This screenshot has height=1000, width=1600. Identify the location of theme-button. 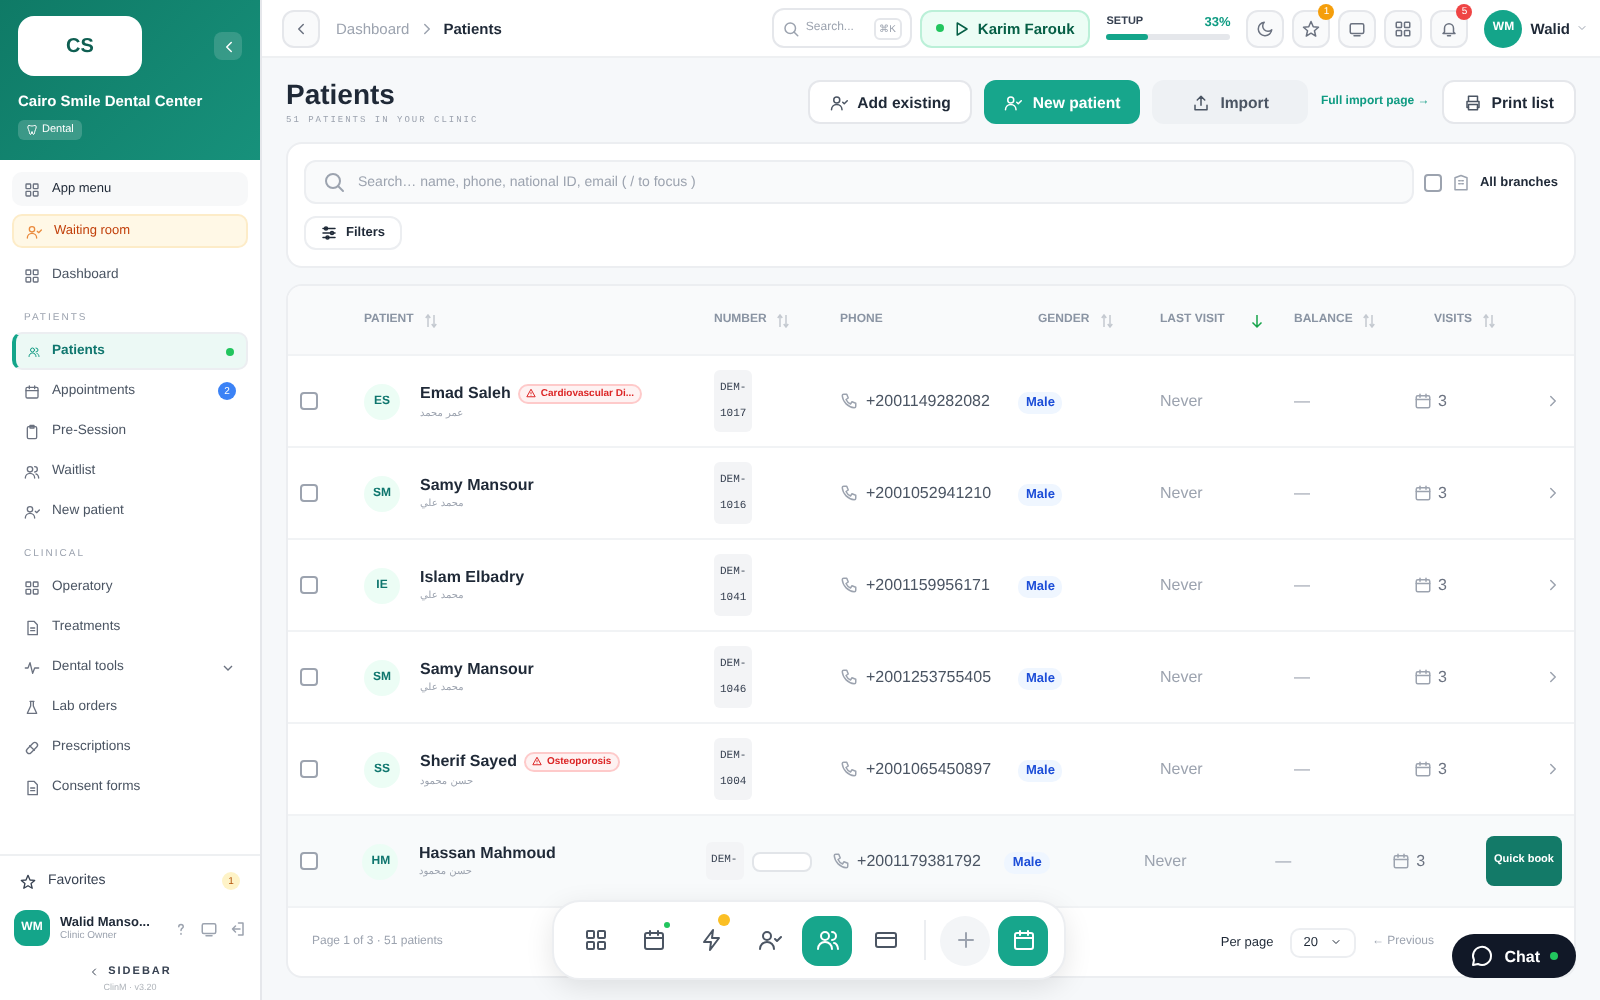
(1265, 28).